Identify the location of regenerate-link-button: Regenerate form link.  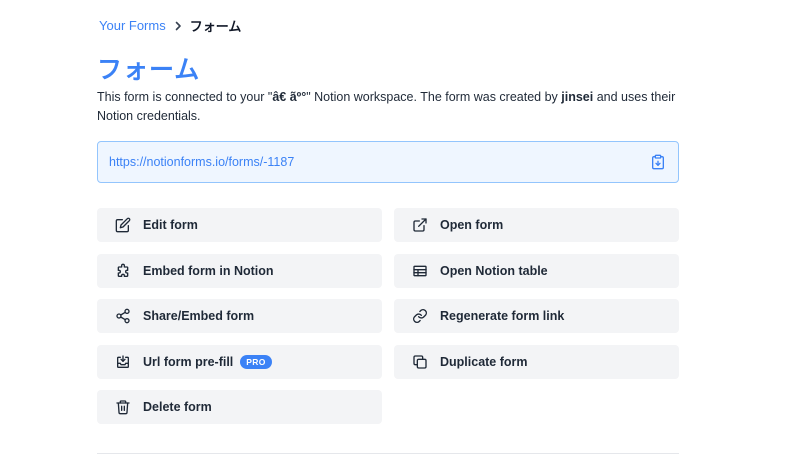
(536, 316).